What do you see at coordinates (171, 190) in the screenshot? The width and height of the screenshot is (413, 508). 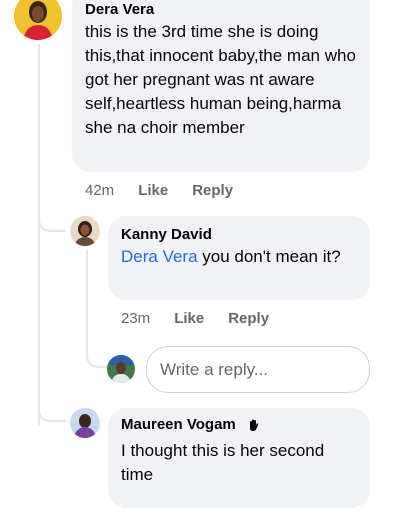 I see `comment-meta: 42m Like Reply` at bounding box center [171, 190].